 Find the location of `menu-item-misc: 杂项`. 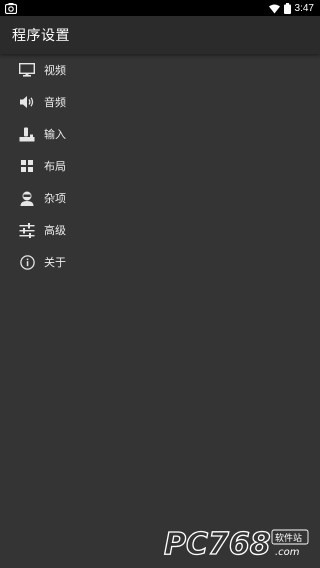

menu-item-misc: 杂项 is located at coordinates (160, 198).